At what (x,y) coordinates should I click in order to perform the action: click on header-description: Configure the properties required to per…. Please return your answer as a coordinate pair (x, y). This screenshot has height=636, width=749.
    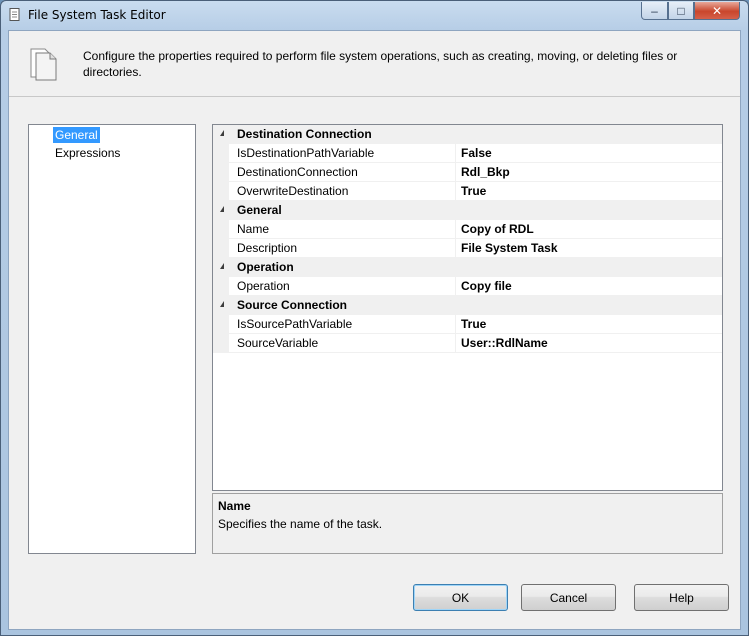
    Looking at the image, I should click on (380, 64).